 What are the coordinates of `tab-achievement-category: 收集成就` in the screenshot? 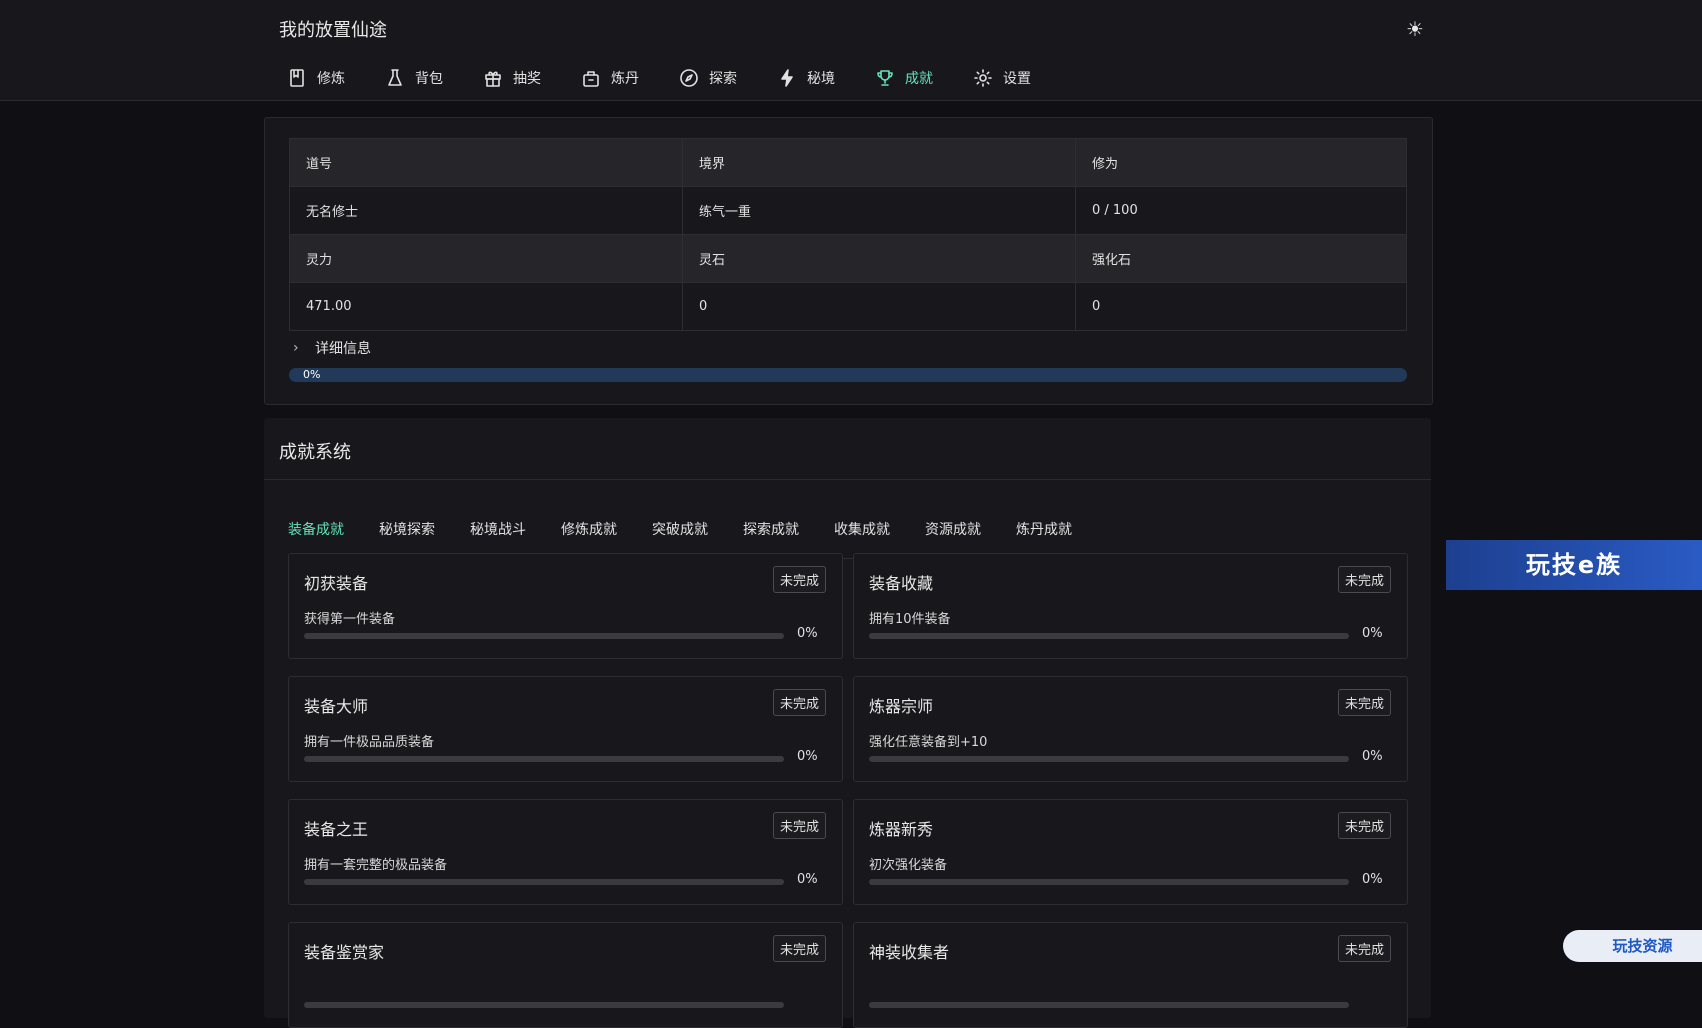 It's located at (862, 534).